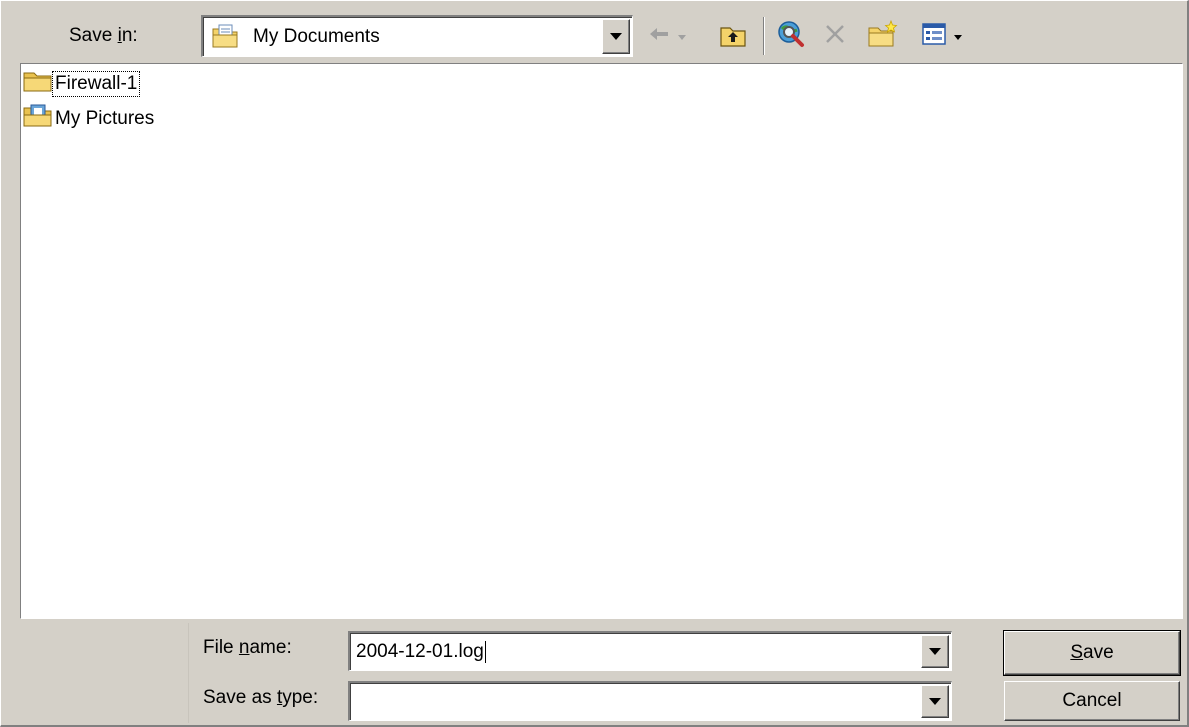  I want to click on list-item-label: Firewall-1, so click(96, 84).